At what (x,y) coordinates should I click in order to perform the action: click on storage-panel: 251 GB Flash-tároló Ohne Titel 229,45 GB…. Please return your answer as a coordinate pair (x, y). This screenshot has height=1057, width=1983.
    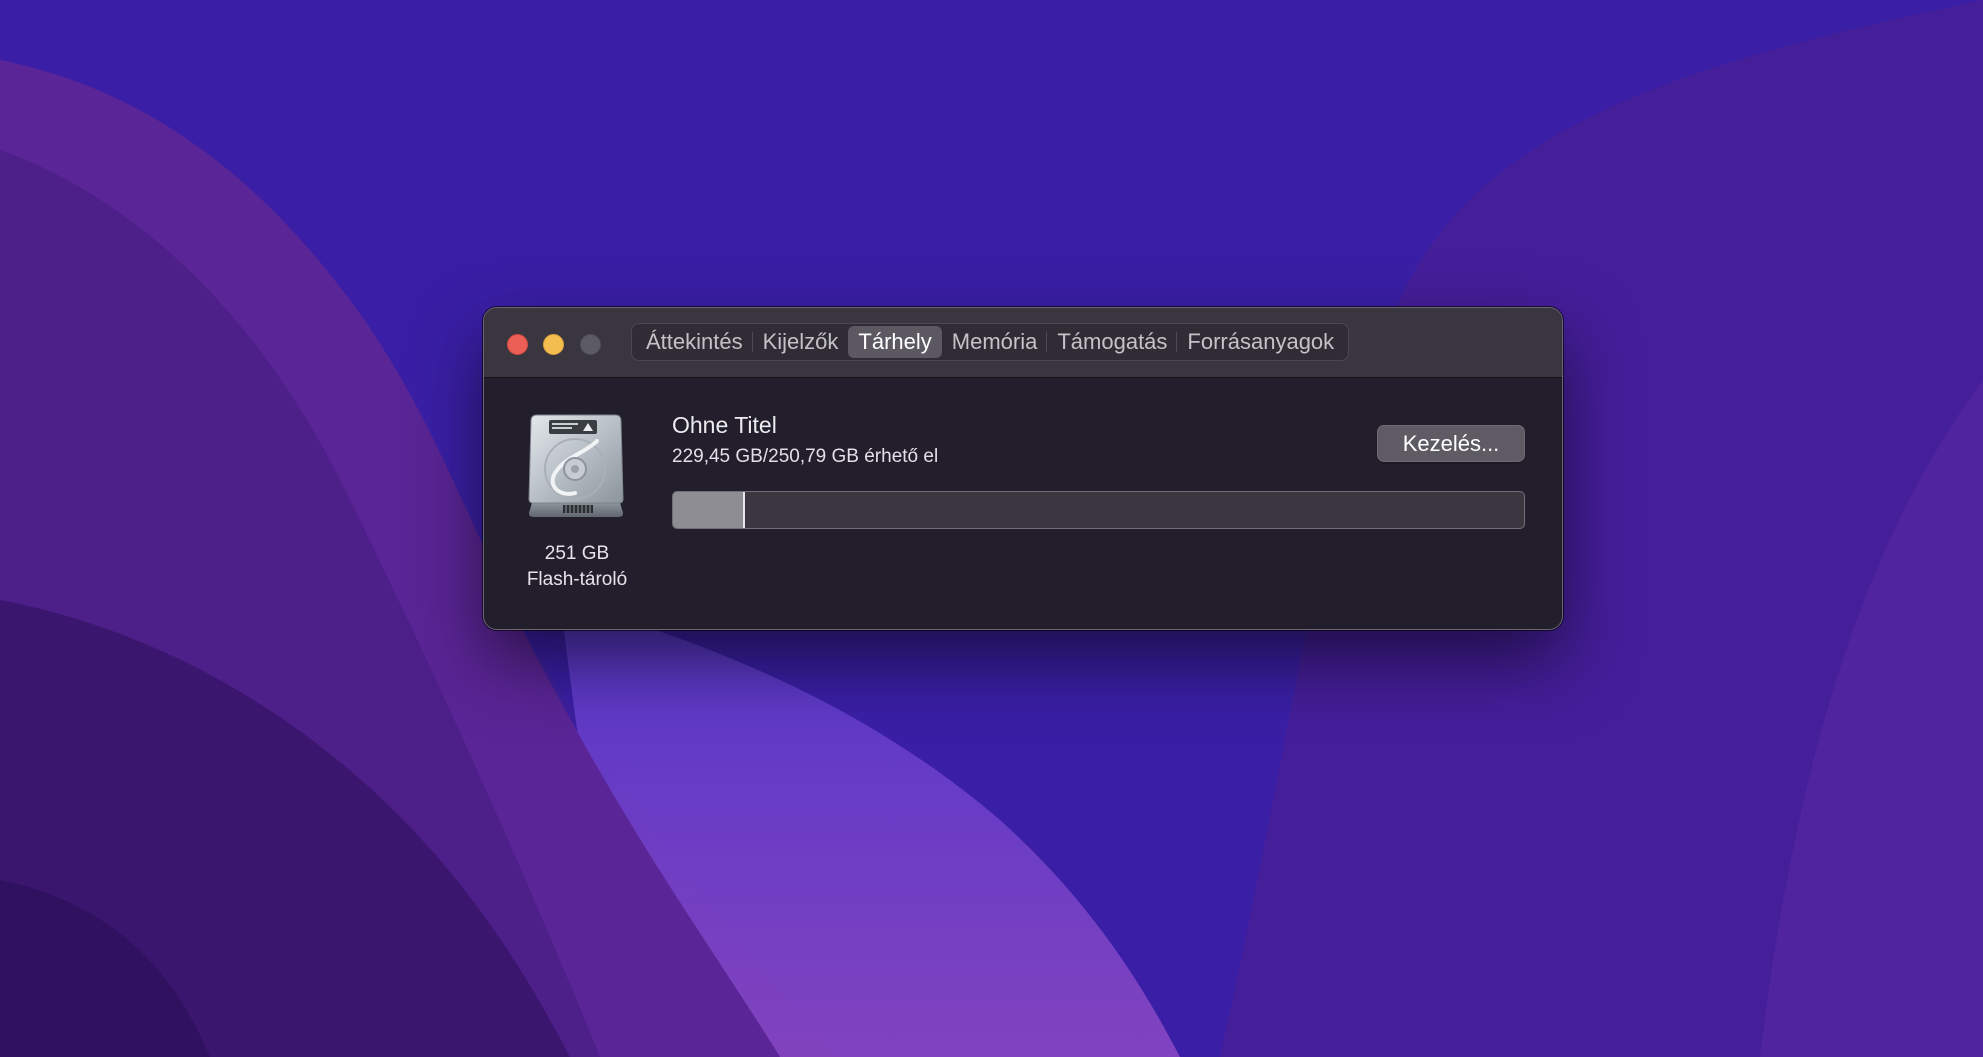
    Looking at the image, I should click on (1023, 503).